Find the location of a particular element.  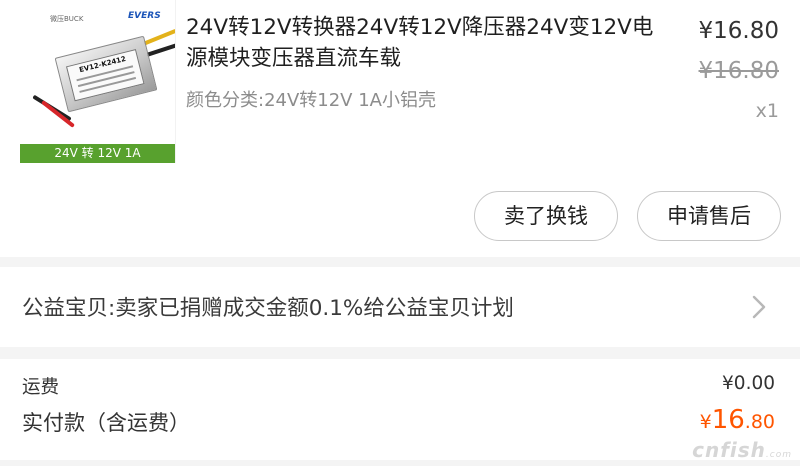

image-brand-logo: EVERS is located at coordinates (144, 16).